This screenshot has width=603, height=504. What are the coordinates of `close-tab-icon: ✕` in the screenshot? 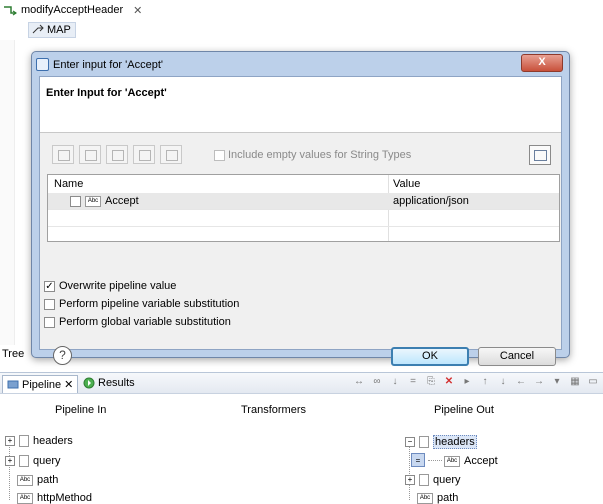 It's located at (137, 10).